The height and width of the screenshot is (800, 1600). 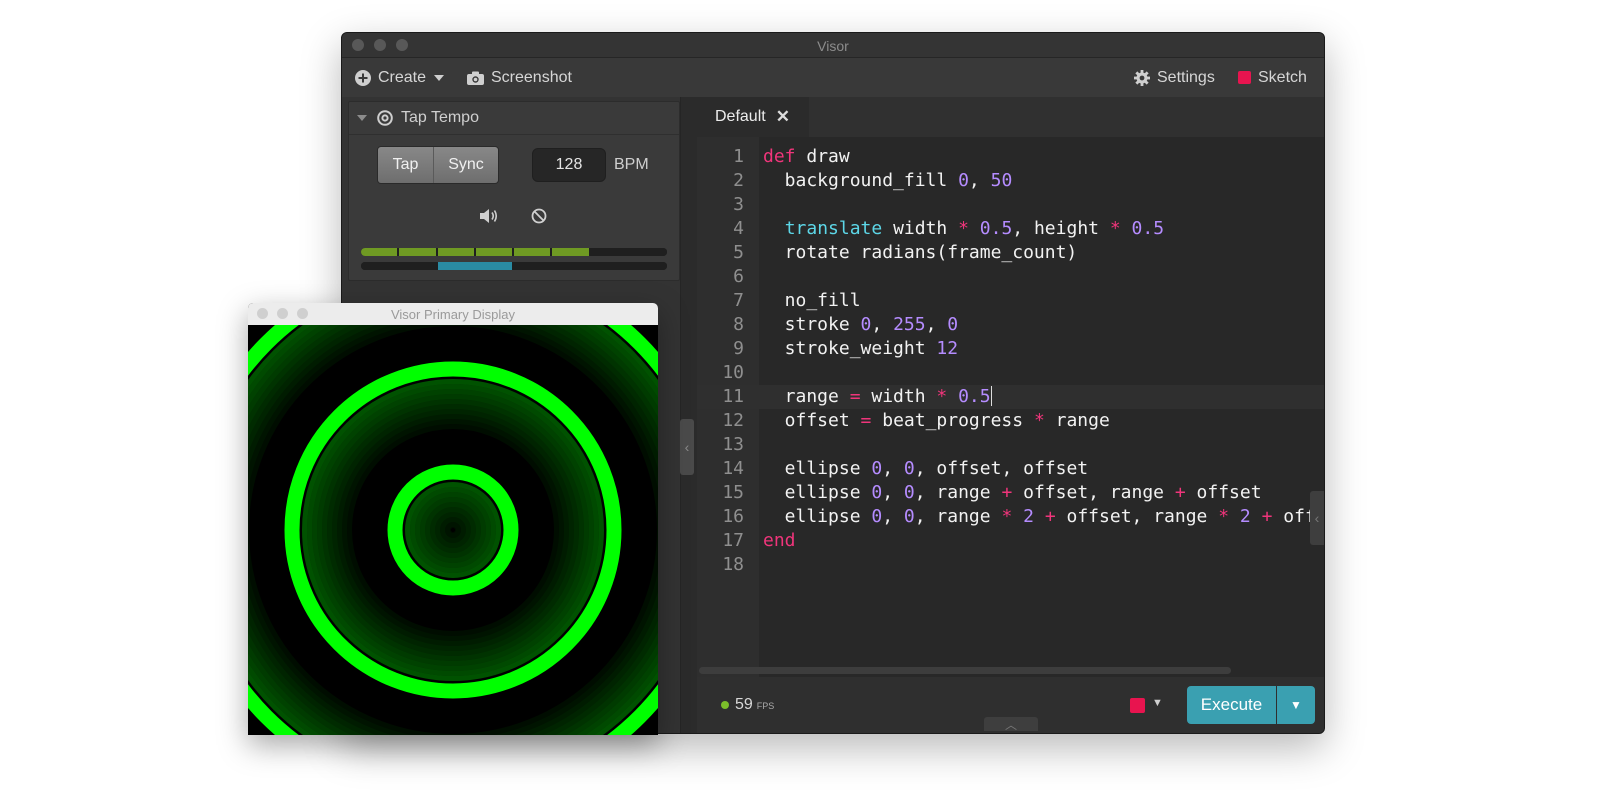 I want to click on code-line: 13, so click(x=1010, y=445).